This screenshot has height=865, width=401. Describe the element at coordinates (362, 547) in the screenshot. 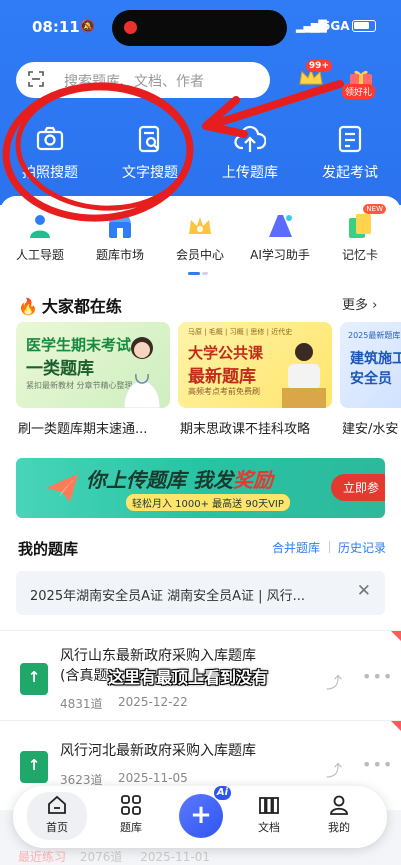

I see `history-link: 历史记录` at that location.